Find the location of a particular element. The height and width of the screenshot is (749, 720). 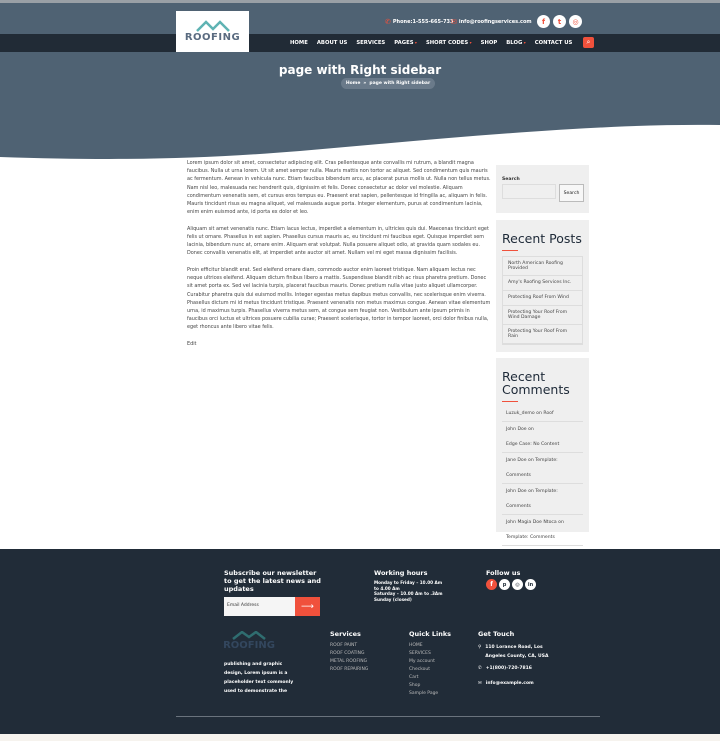

footer-email: ✉ info@example.com is located at coordinates (506, 684).